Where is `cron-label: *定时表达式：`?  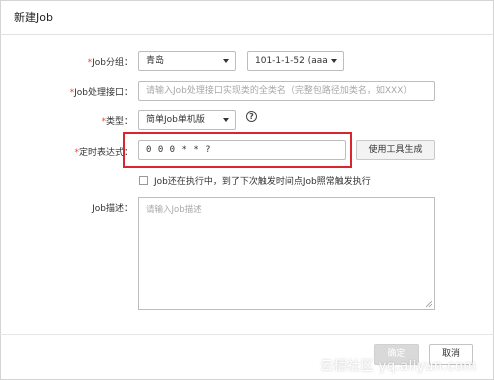
cron-label: *定时表达式： is located at coordinates (76, 151).